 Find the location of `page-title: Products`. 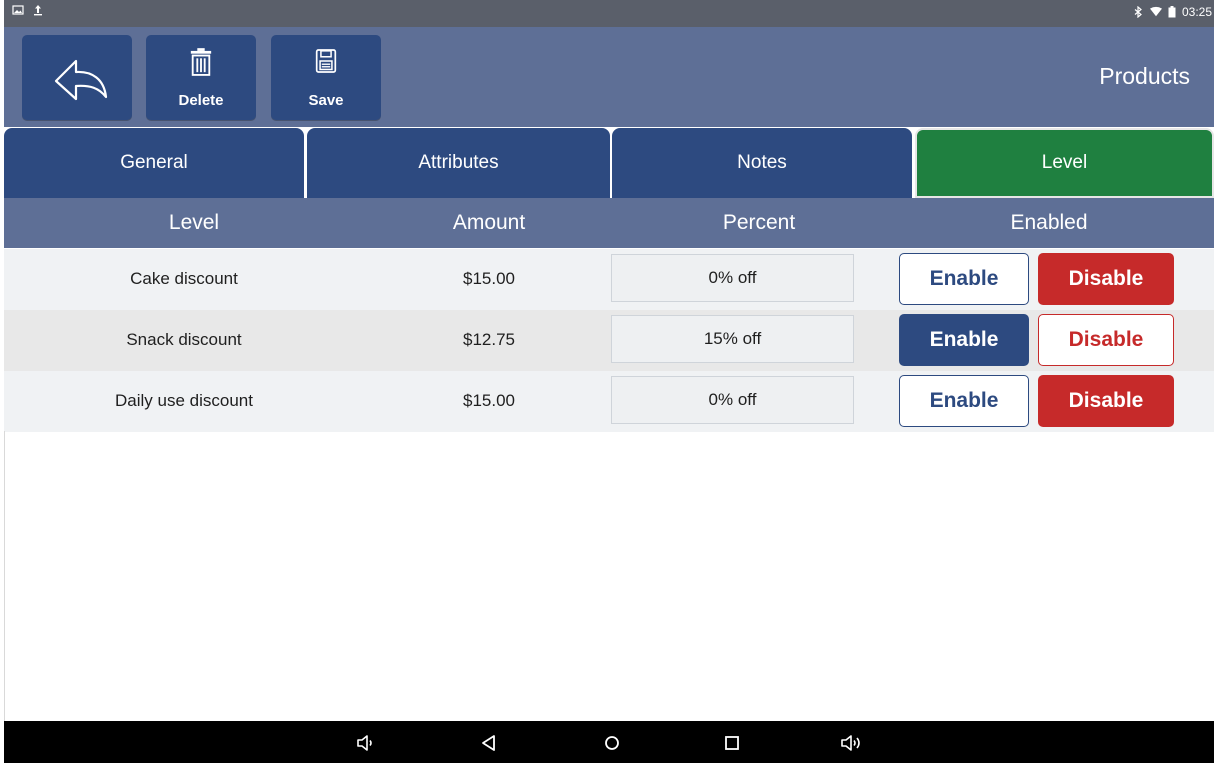

page-title: Products is located at coordinates (1144, 76).